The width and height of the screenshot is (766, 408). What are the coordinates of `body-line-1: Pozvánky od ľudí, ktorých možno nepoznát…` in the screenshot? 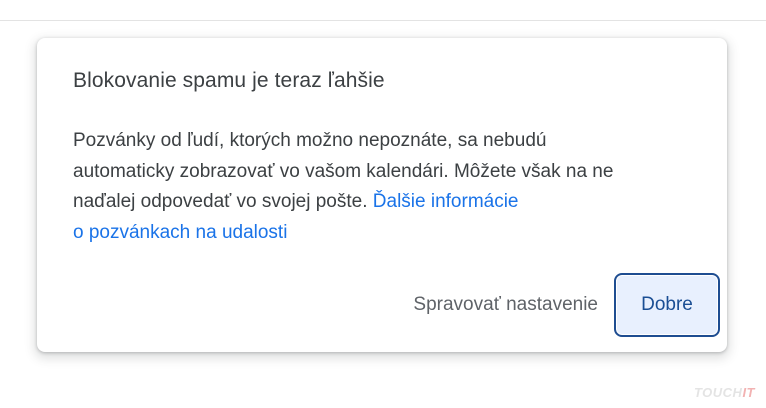 It's located at (310, 140).